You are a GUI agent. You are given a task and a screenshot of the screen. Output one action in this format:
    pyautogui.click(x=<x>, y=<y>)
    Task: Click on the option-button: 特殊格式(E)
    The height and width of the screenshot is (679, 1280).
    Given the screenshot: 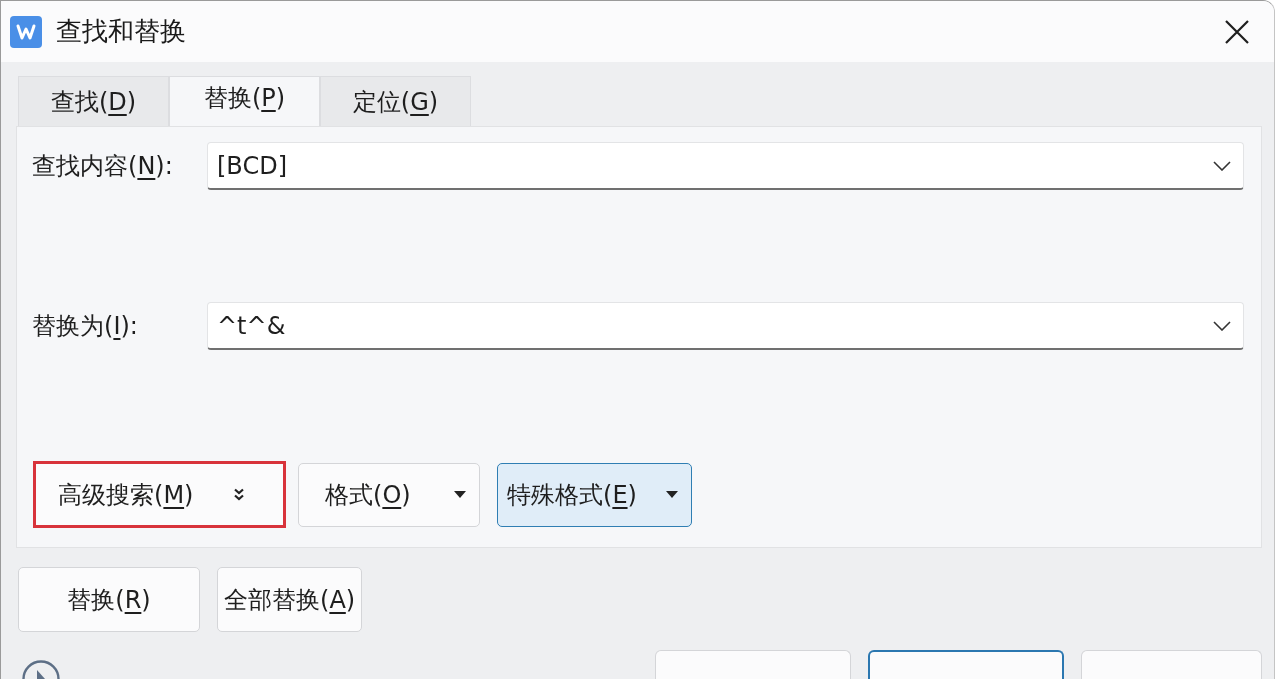 What is the action you would take?
    pyautogui.click(x=594, y=494)
    